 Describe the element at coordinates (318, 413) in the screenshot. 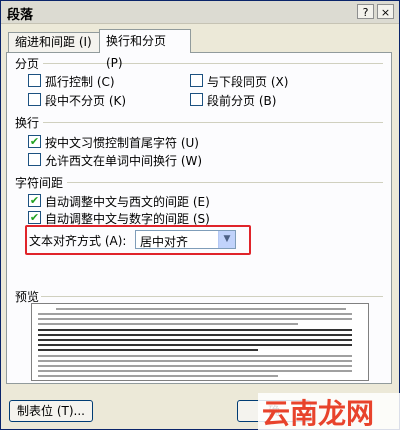

I see `watermark-text: 云南龙网` at that location.